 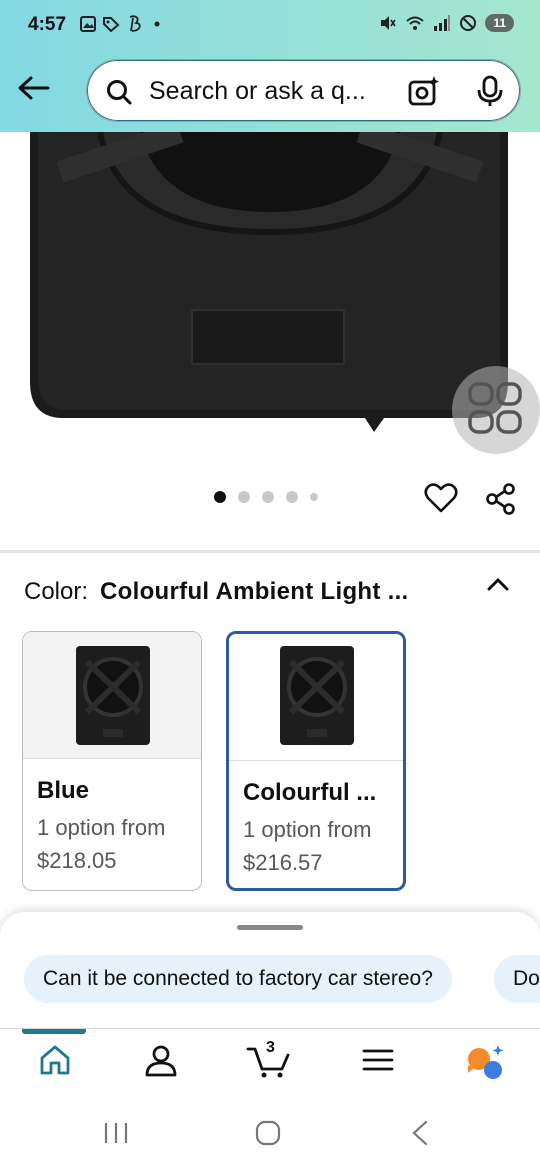 What do you see at coordinates (77, 860) in the screenshot?
I see `variant-price: $218.05` at bounding box center [77, 860].